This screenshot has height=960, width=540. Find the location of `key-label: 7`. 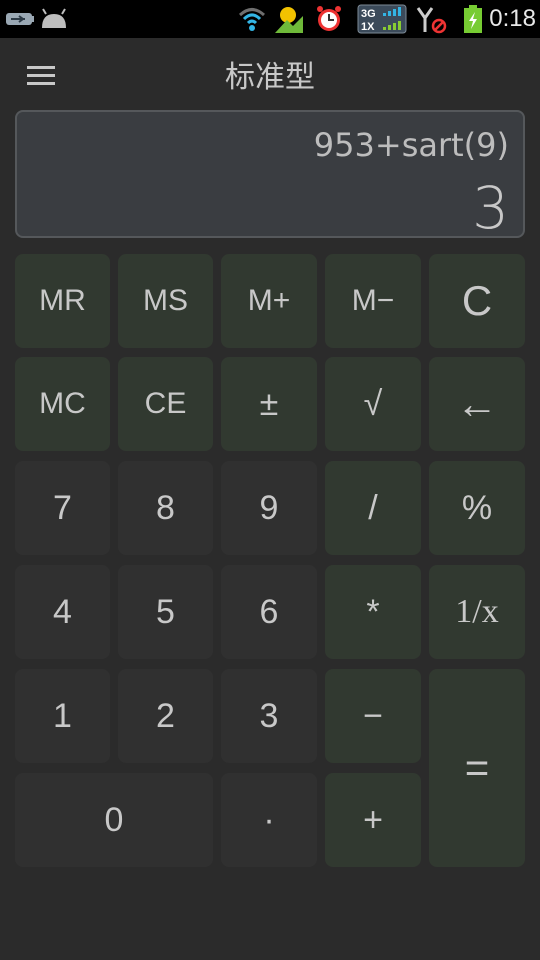

key-label: 7 is located at coordinates (62, 507).